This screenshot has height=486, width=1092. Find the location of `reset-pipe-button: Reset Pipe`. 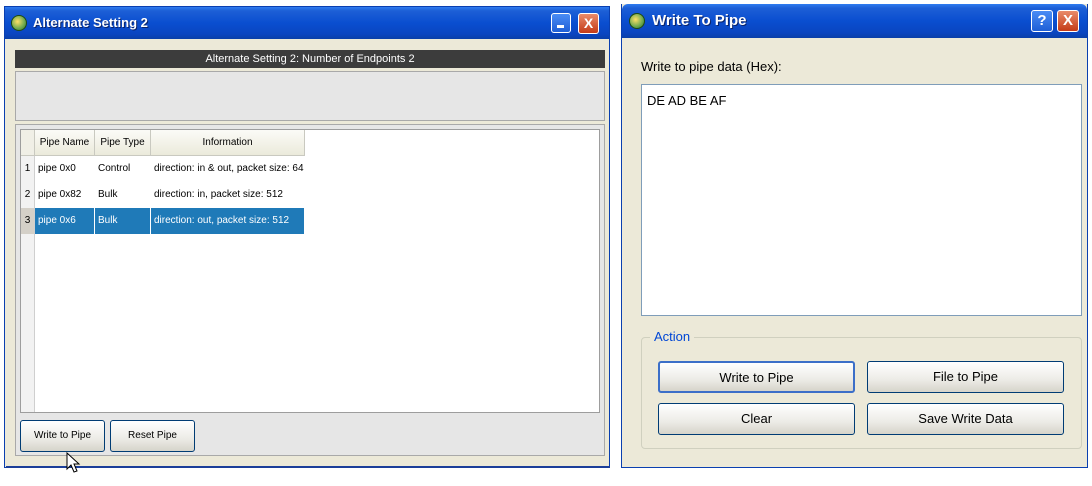

reset-pipe-button: Reset Pipe is located at coordinates (152, 436).